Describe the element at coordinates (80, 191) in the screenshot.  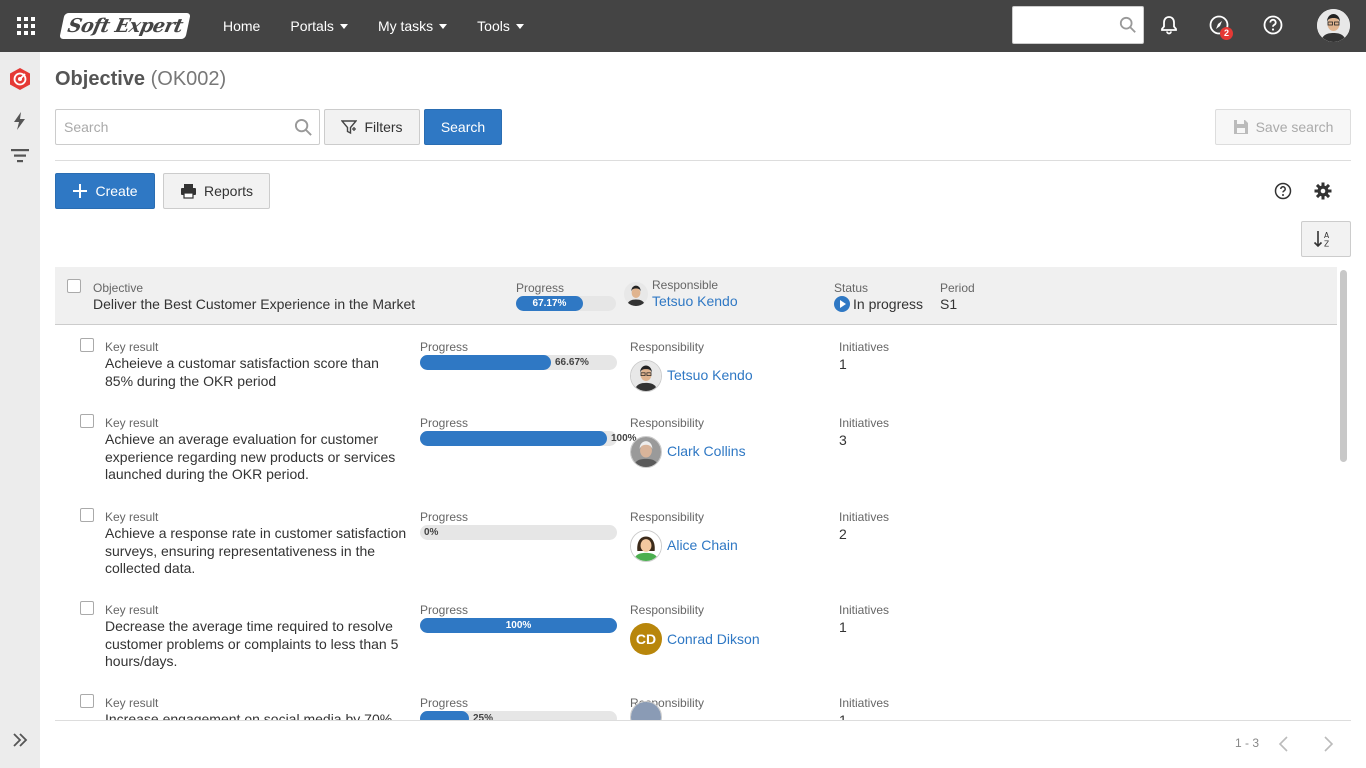
I see `plus-icon` at that location.